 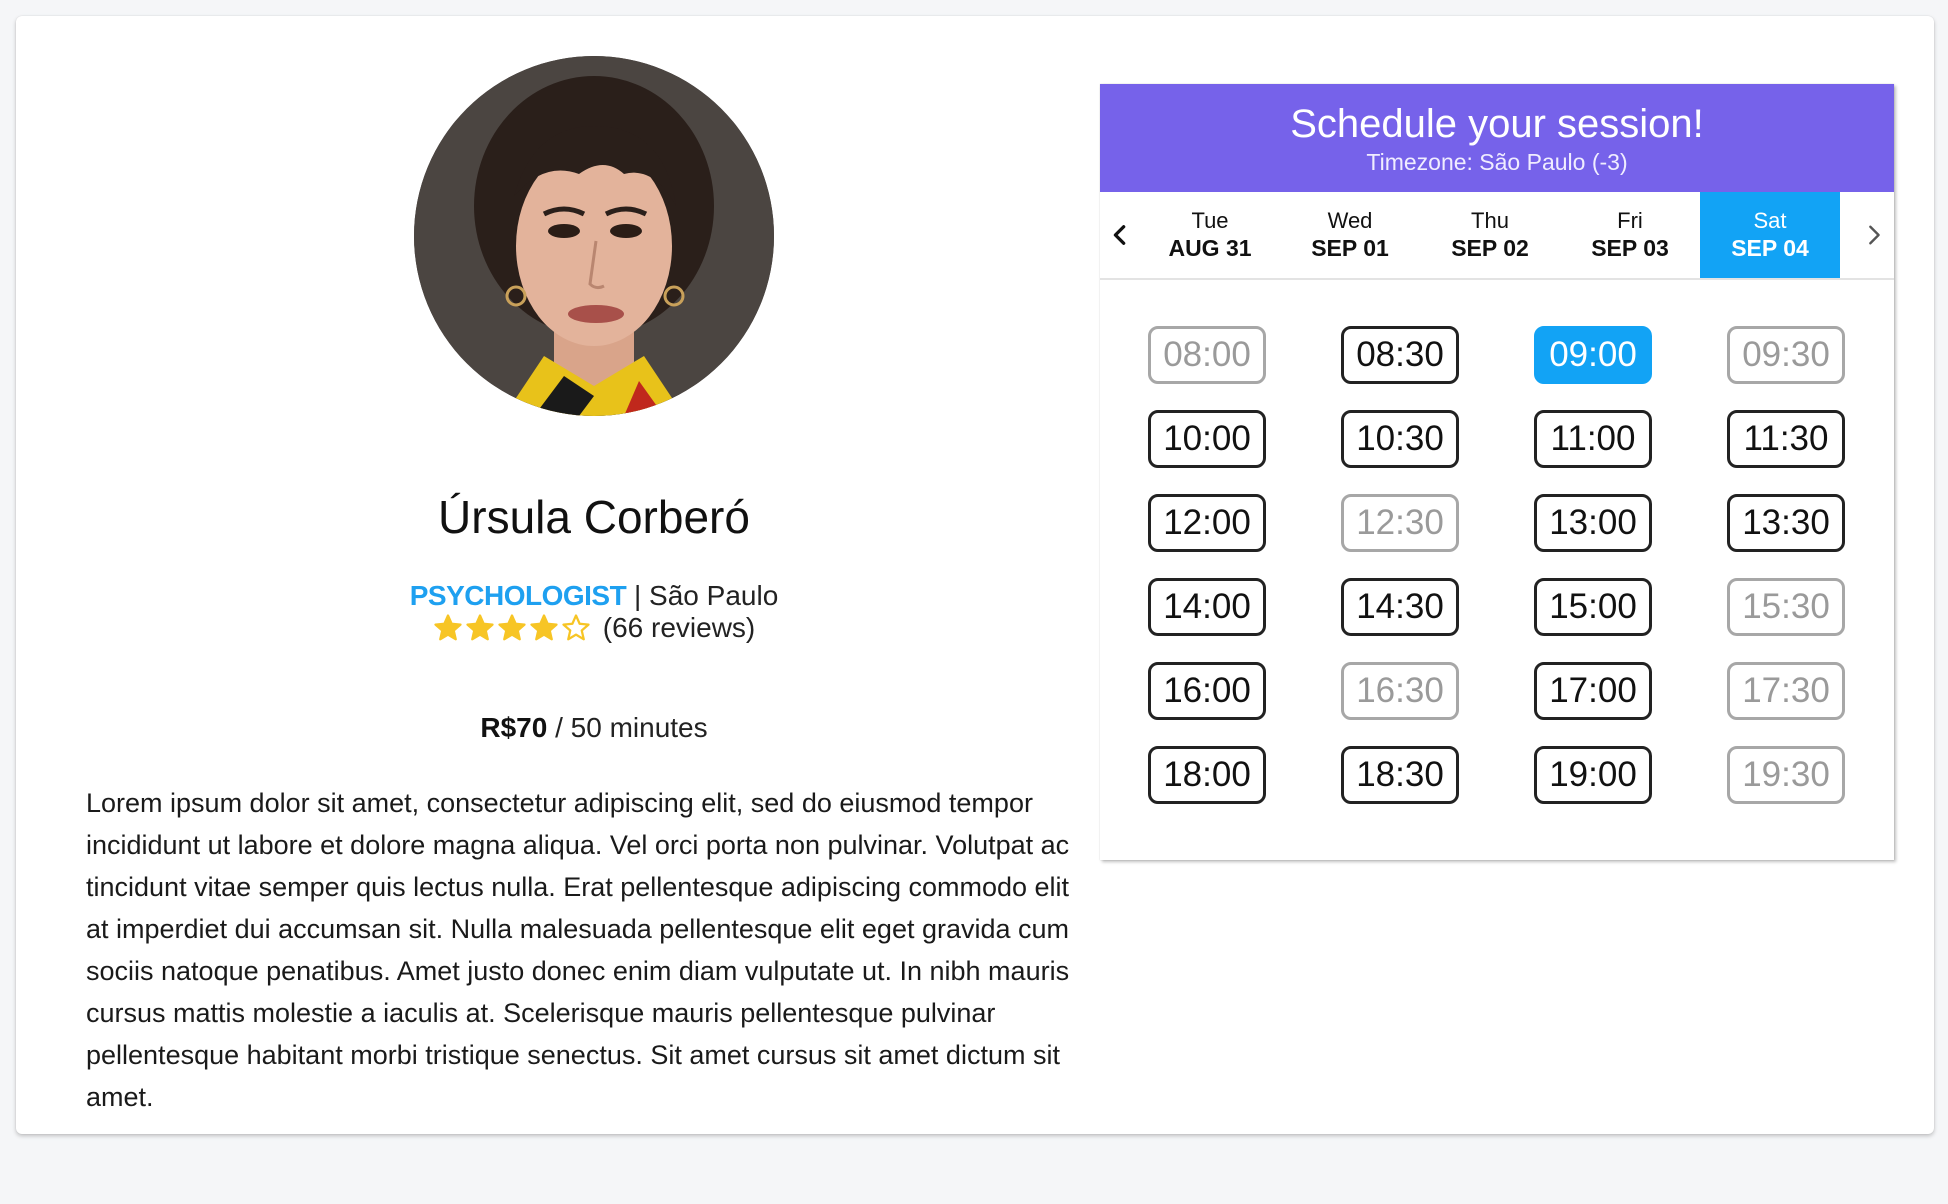 I want to click on day-of-week: Thu, so click(x=1490, y=220).